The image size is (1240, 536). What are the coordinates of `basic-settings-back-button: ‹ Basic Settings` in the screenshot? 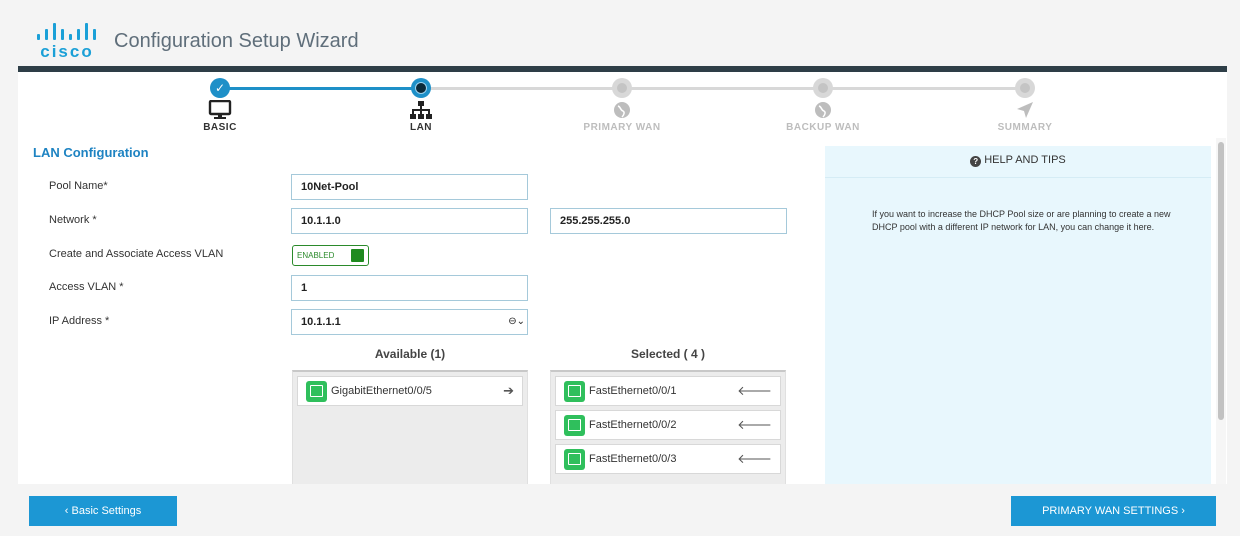 It's located at (103, 511).